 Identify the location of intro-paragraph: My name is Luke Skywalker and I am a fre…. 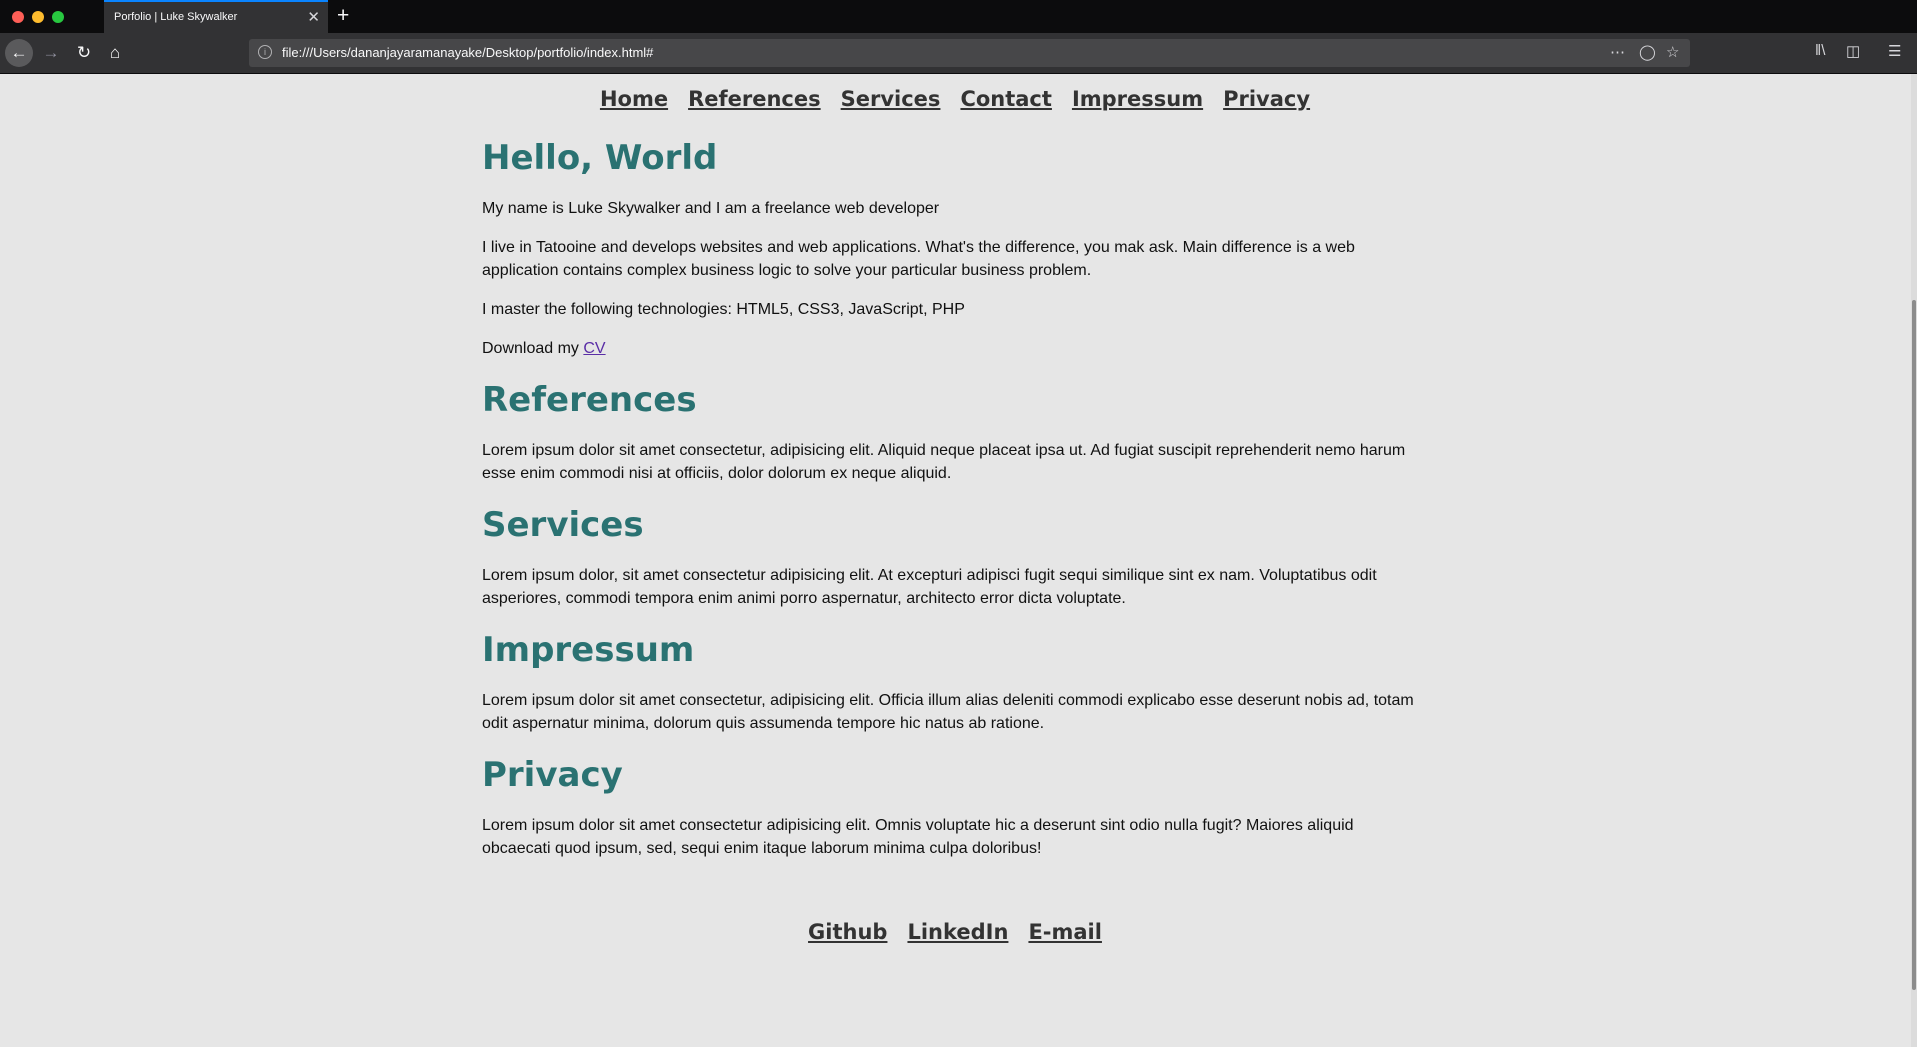
(711, 208).